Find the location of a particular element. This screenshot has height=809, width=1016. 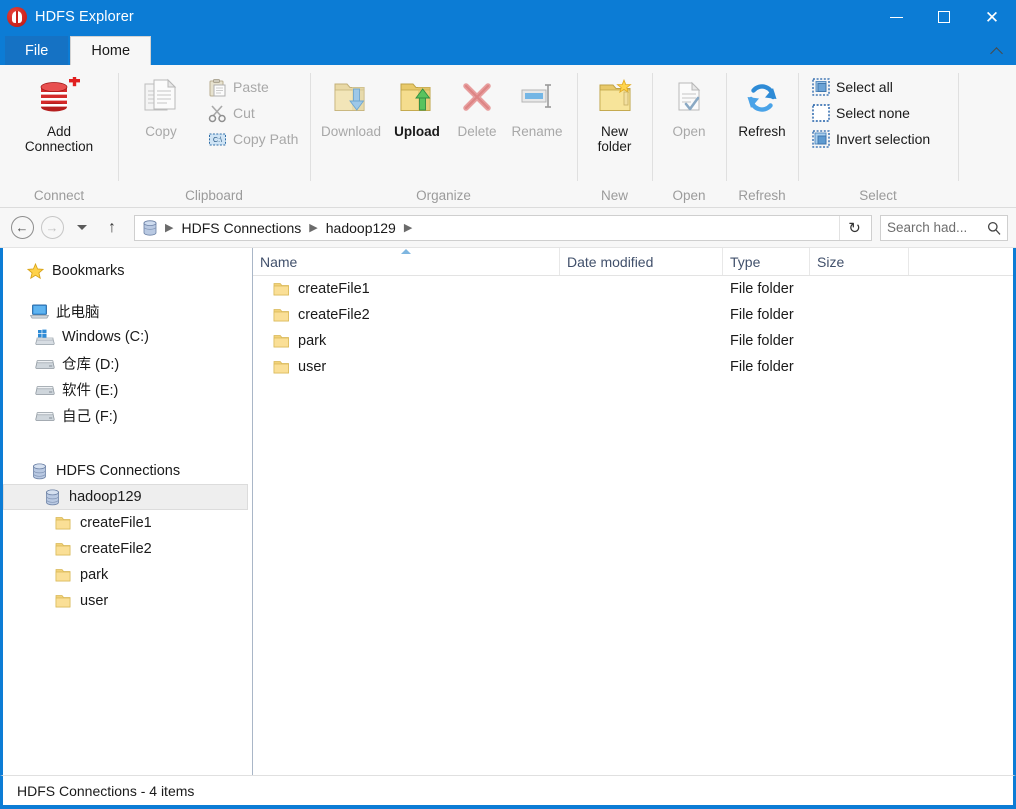

sidebar-item-hdfs-connections: HDFS Connections is located at coordinates (127, 471).